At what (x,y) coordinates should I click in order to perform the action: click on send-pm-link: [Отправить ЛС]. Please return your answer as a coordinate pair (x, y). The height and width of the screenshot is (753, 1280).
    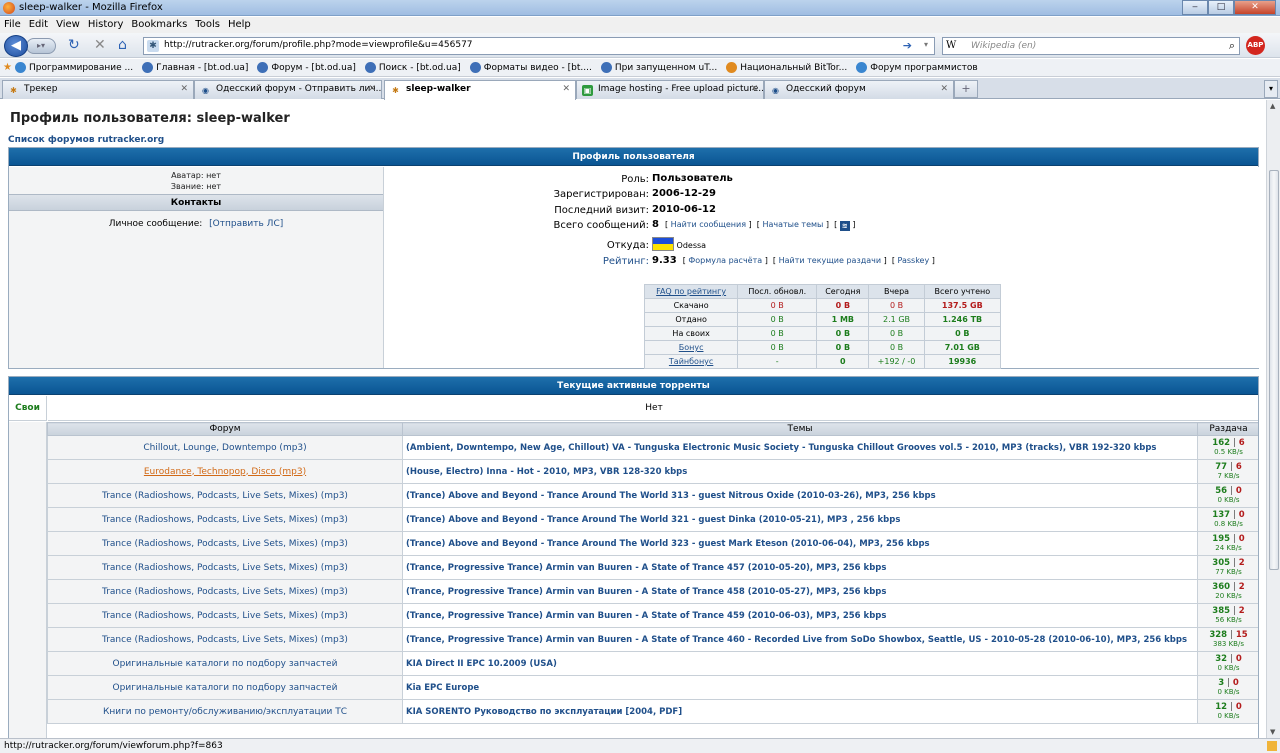
    Looking at the image, I should click on (246, 224).